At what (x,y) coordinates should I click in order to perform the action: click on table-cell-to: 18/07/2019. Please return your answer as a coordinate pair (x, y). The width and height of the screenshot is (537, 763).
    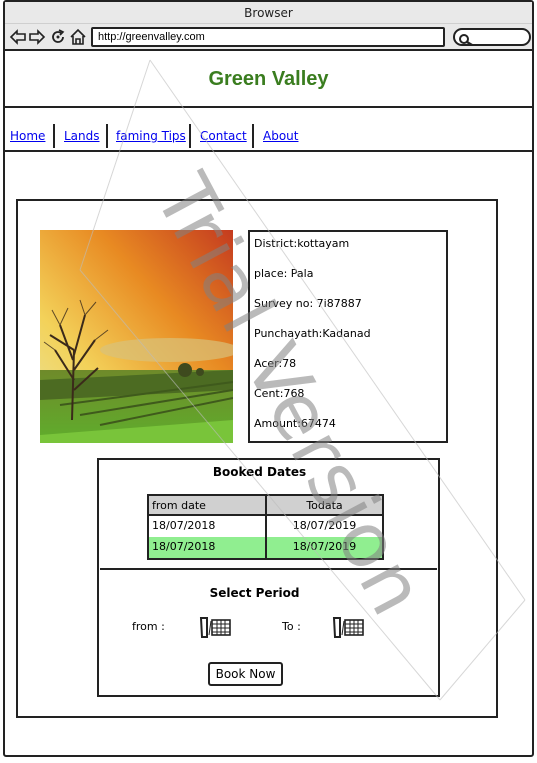
    Looking at the image, I should click on (324, 525).